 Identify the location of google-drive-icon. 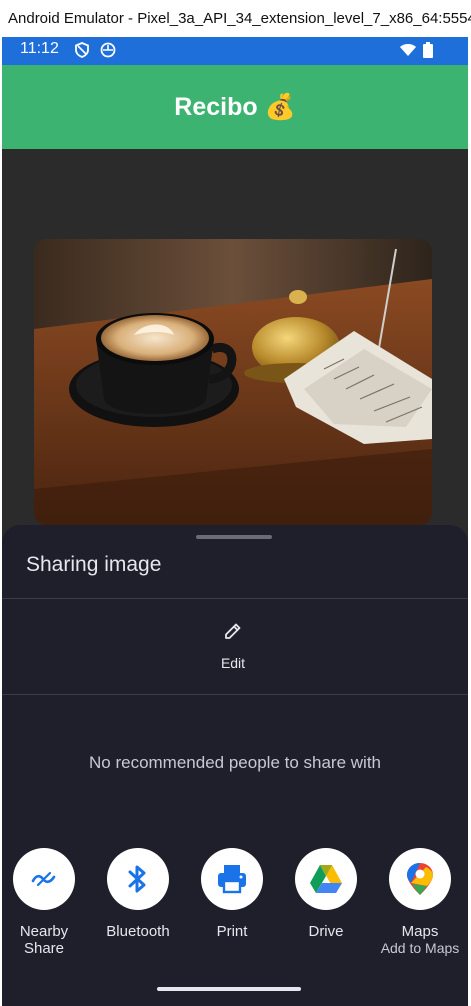
(326, 879).